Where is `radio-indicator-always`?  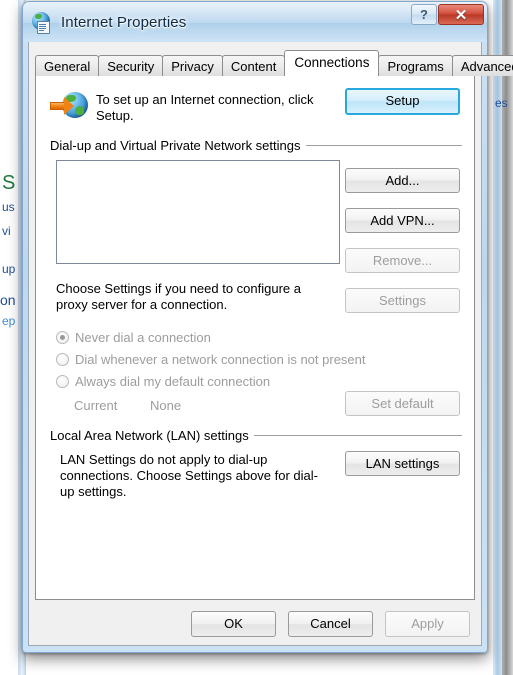 radio-indicator-always is located at coordinates (62, 381).